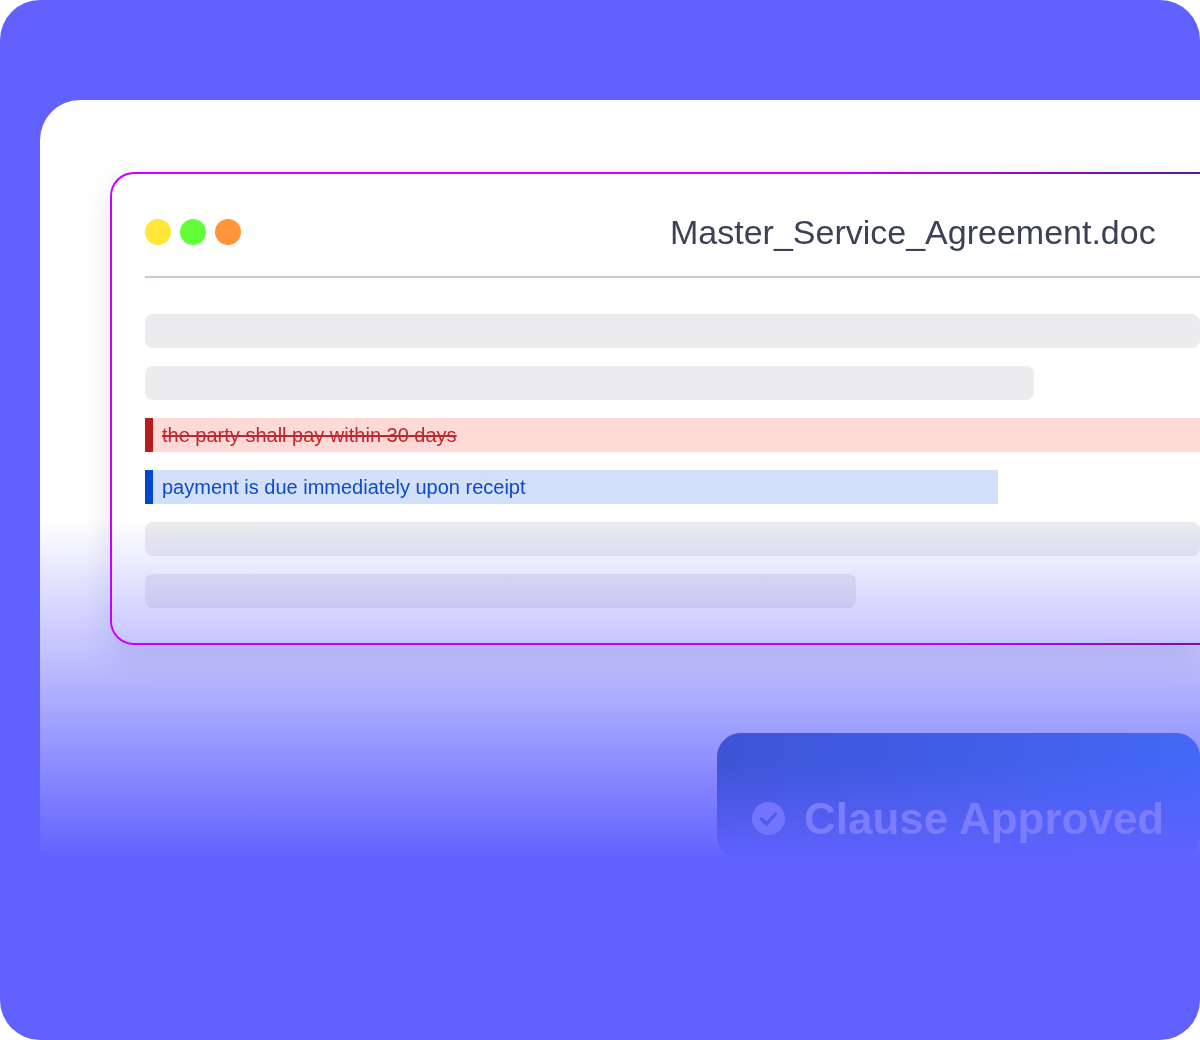 The height and width of the screenshot is (1040, 1200). What do you see at coordinates (571, 487) in the screenshot?
I see `inserted-clause-text: payment is due immediately upon receipt` at bounding box center [571, 487].